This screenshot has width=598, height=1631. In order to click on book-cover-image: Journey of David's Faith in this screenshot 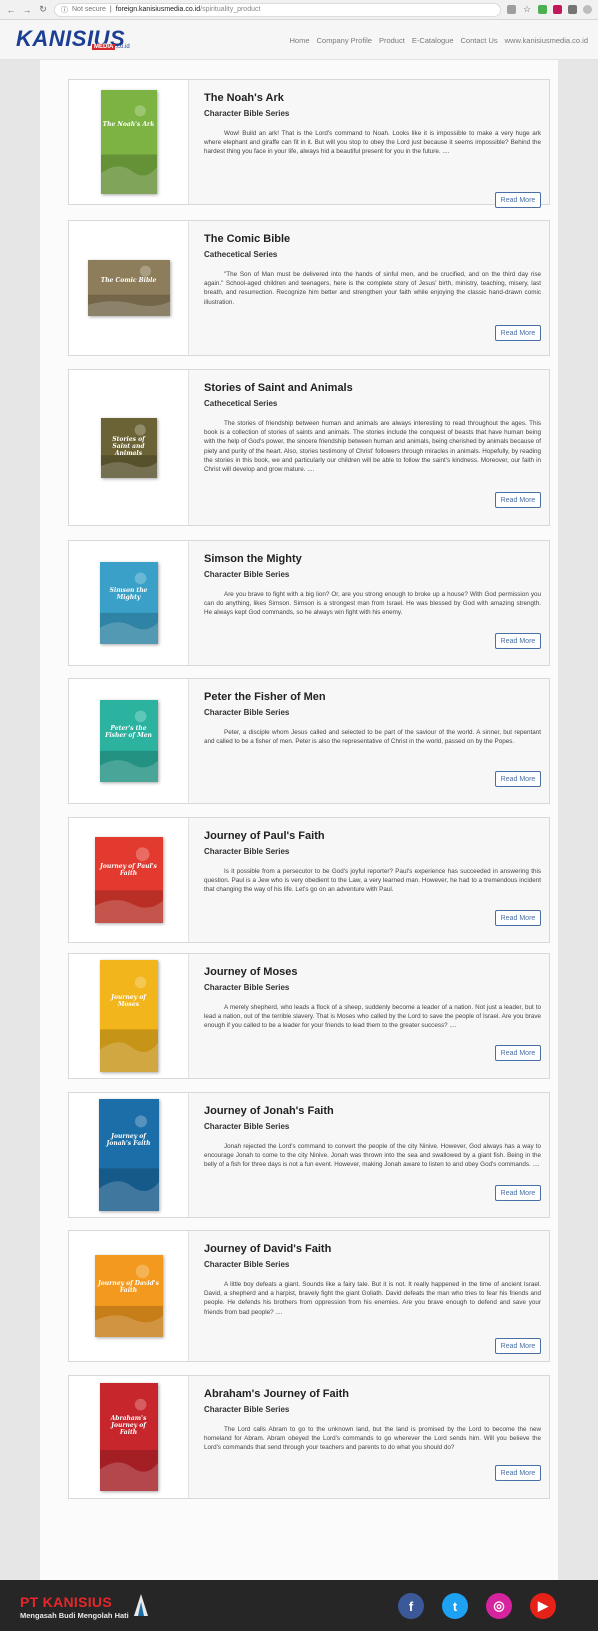, I will do `click(128, 1296)`.